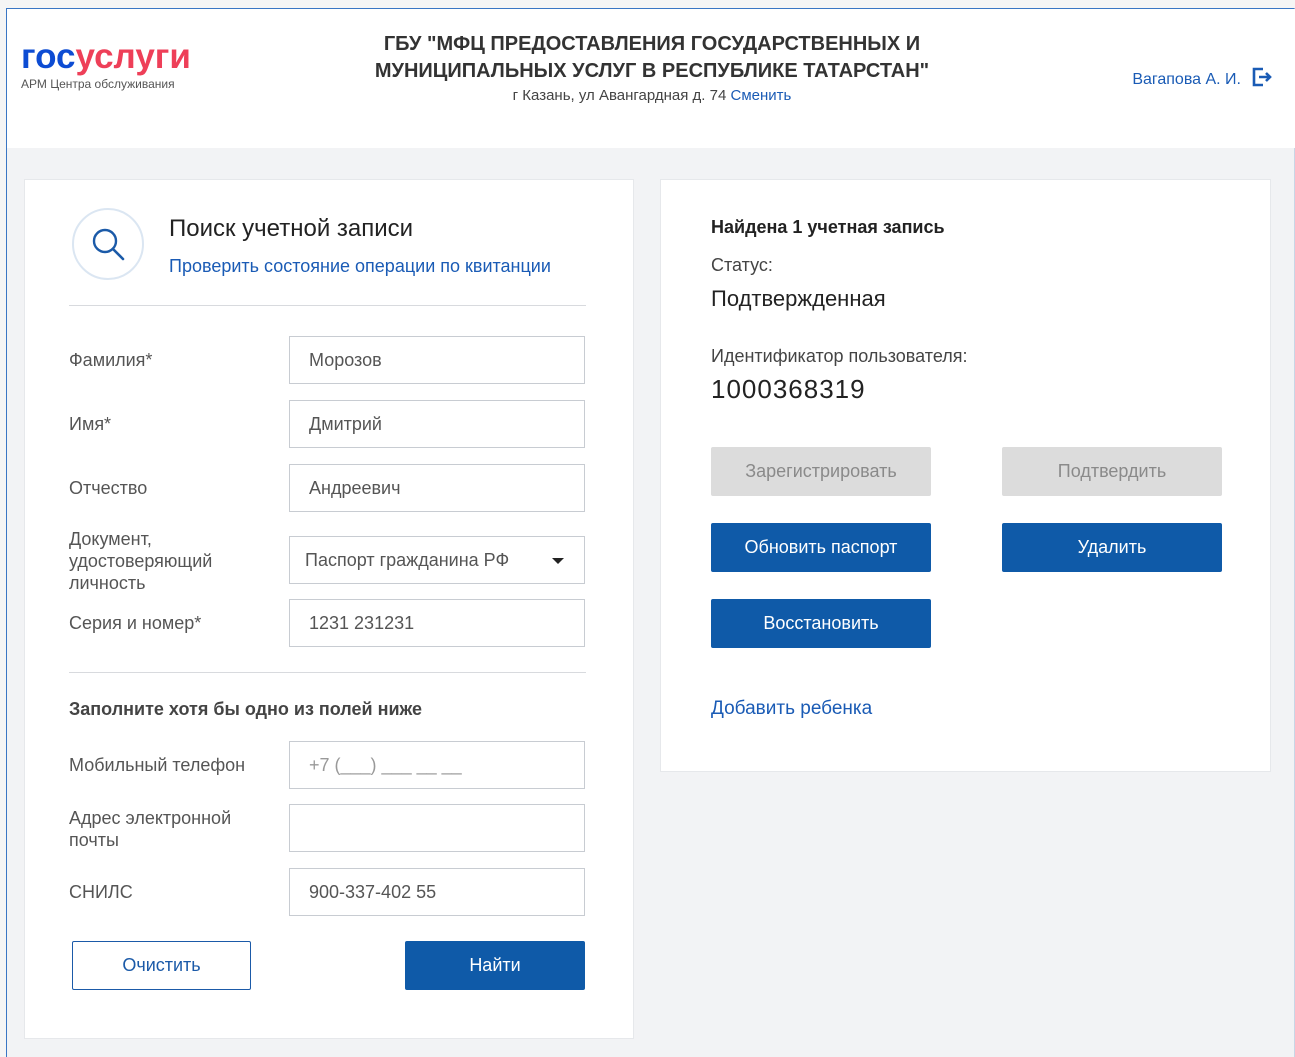  I want to click on email-input, so click(437, 828).